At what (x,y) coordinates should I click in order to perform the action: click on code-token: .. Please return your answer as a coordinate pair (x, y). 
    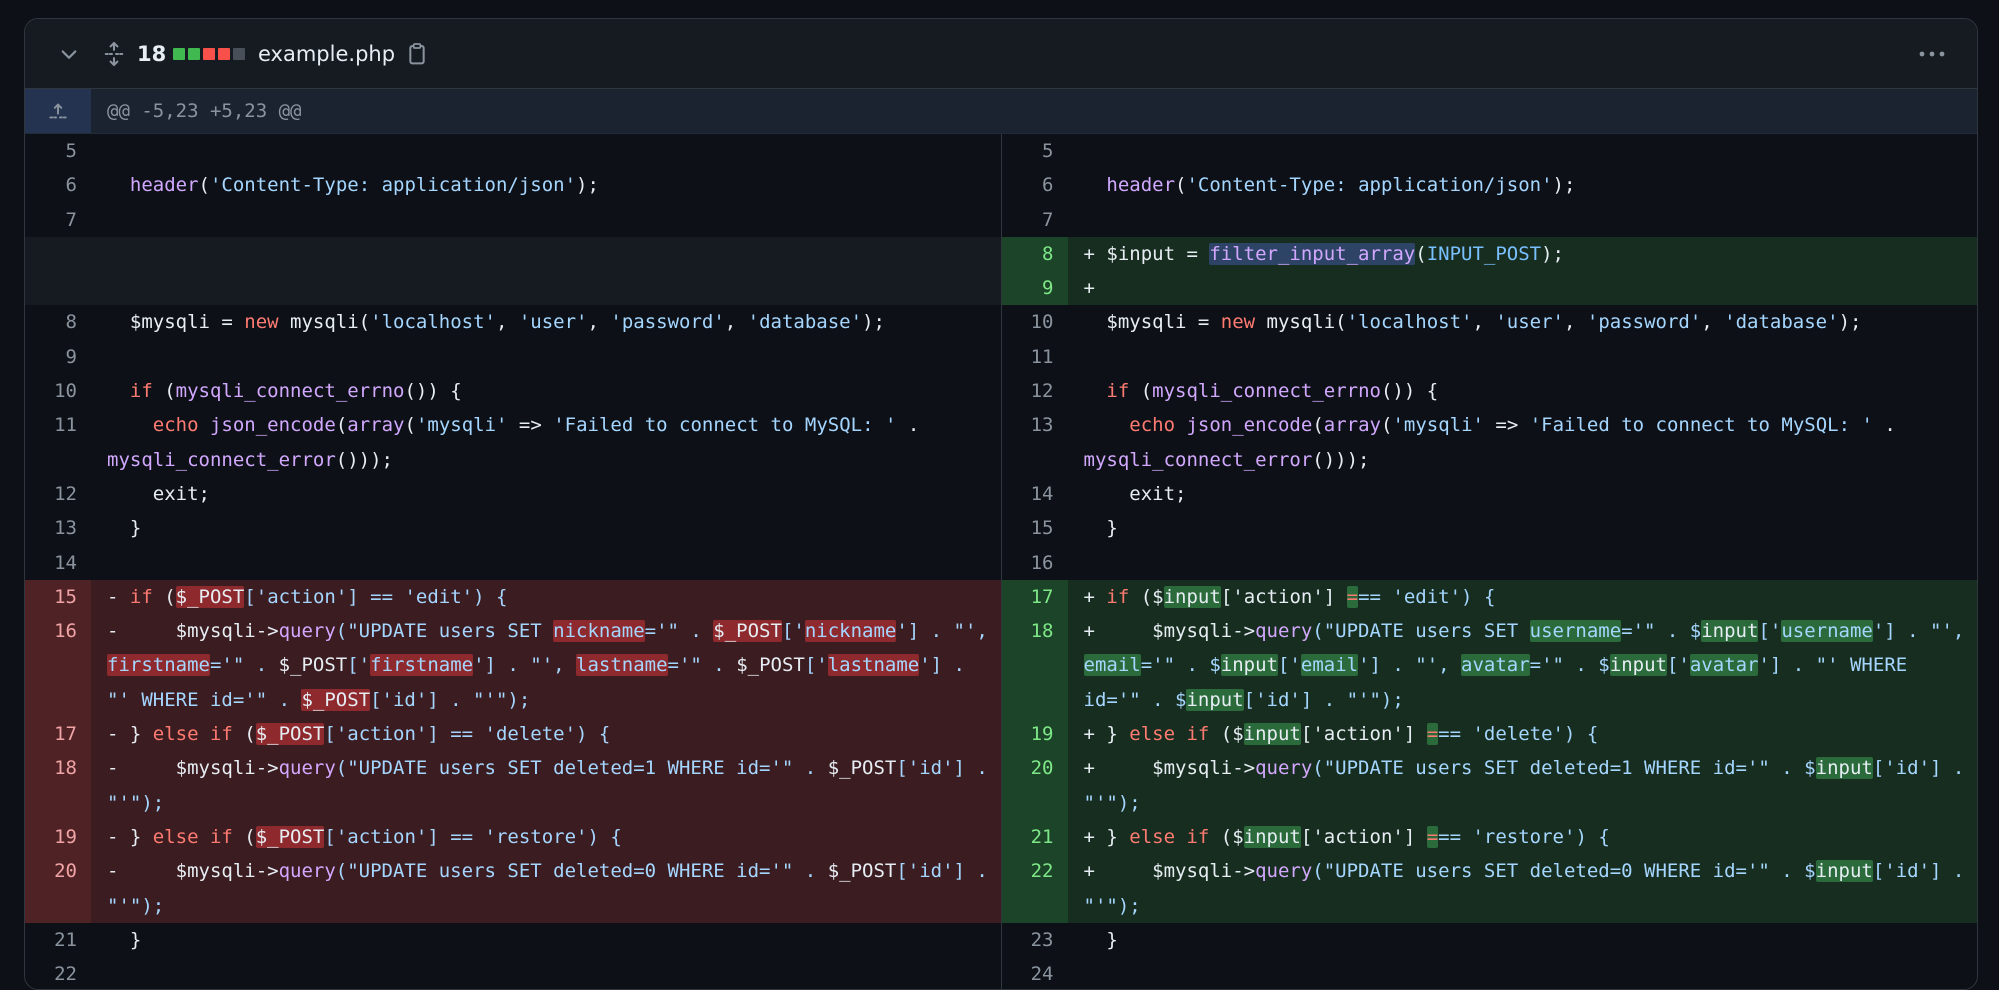
    Looking at the image, I should click on (1890, 425).